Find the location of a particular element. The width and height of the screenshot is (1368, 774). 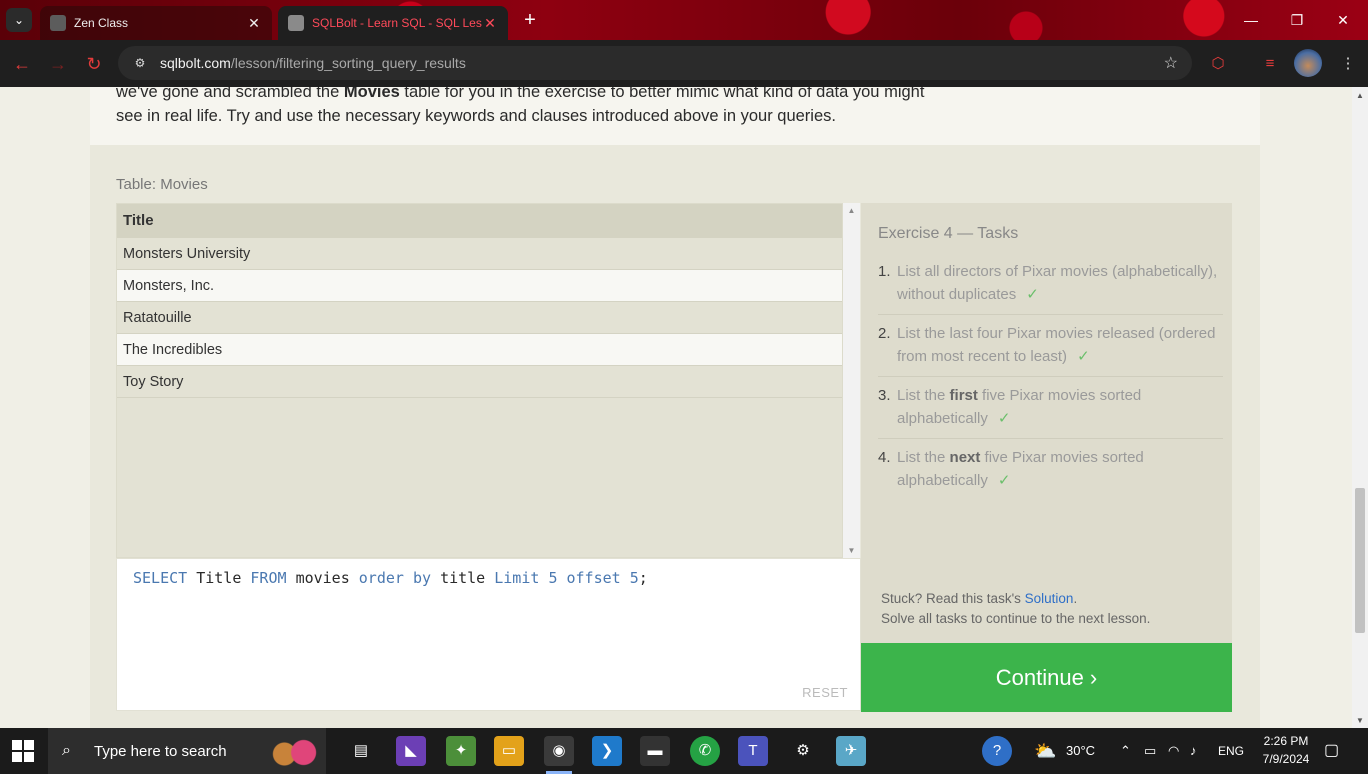

stuck-text: Stuck? Read this task's is located at coordinates (953, 598).